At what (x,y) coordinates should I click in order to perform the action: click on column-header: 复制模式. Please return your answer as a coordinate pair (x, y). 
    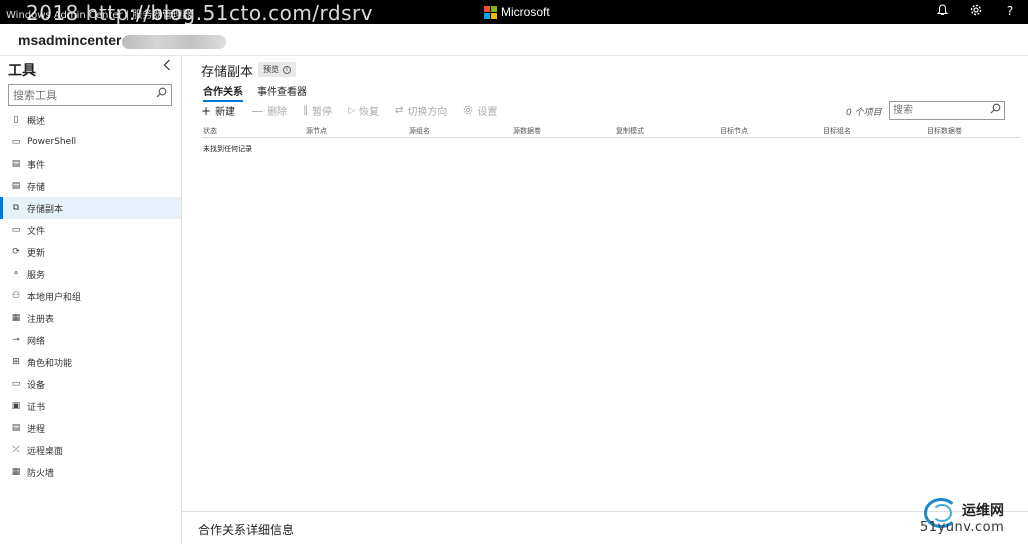
    Looking at the image, I should click on (630, 131).